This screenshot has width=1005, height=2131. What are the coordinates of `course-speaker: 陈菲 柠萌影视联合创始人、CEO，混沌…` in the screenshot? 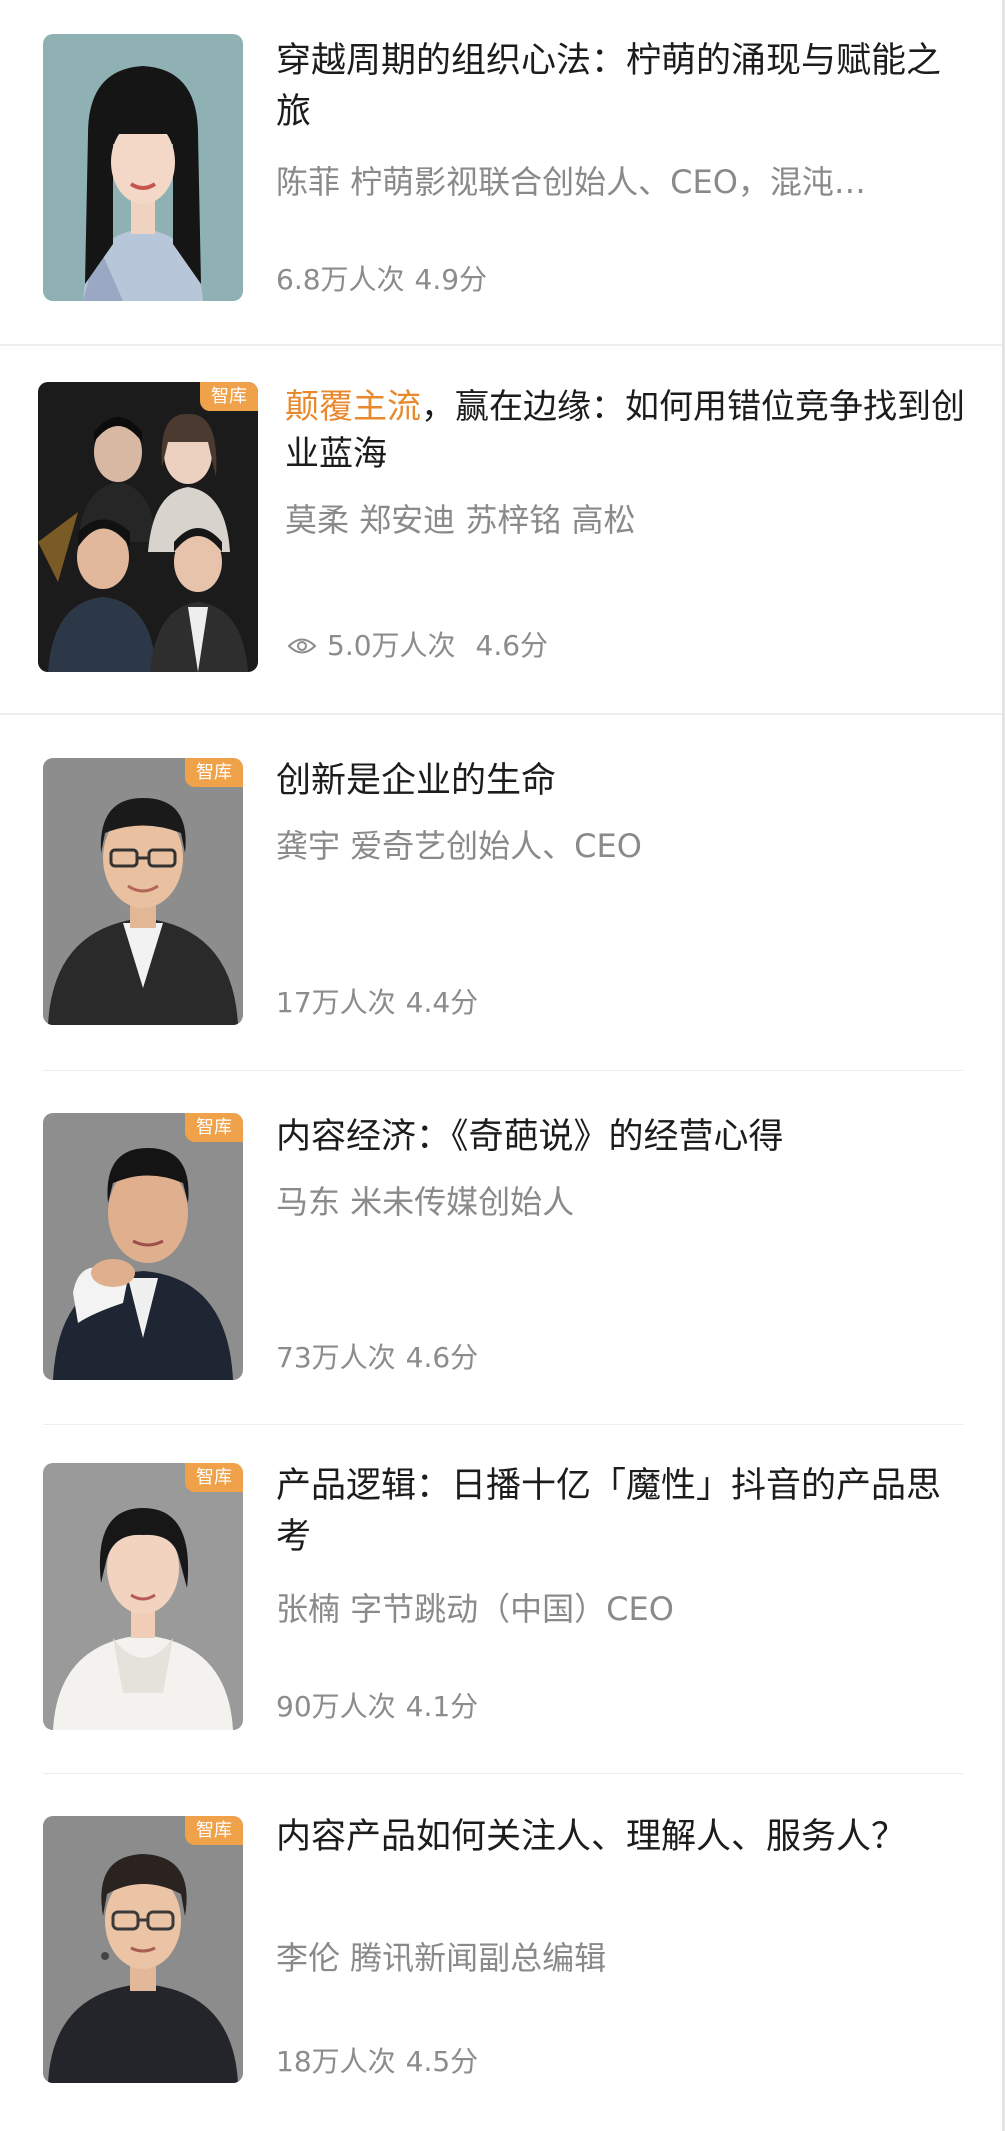 It's located at (571, 182).